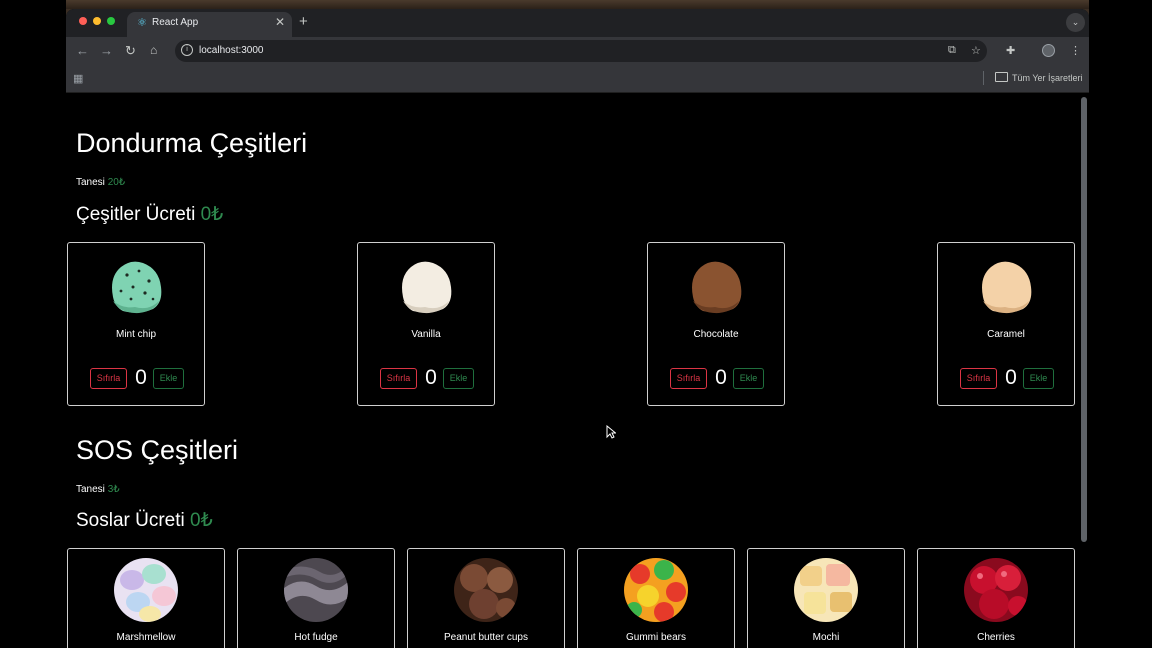  I want to click on topping-card: Mochi, so click(826, 598).